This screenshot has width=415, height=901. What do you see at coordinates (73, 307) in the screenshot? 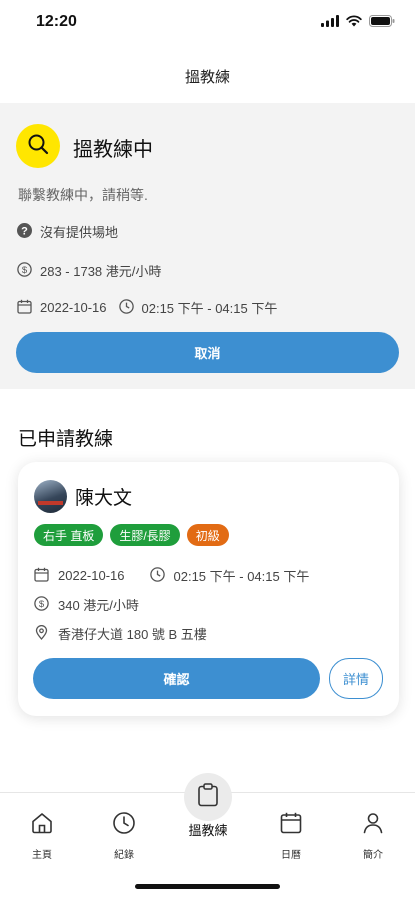
I see `date-text: 2022-10-16` at bounding box center [73, 307].